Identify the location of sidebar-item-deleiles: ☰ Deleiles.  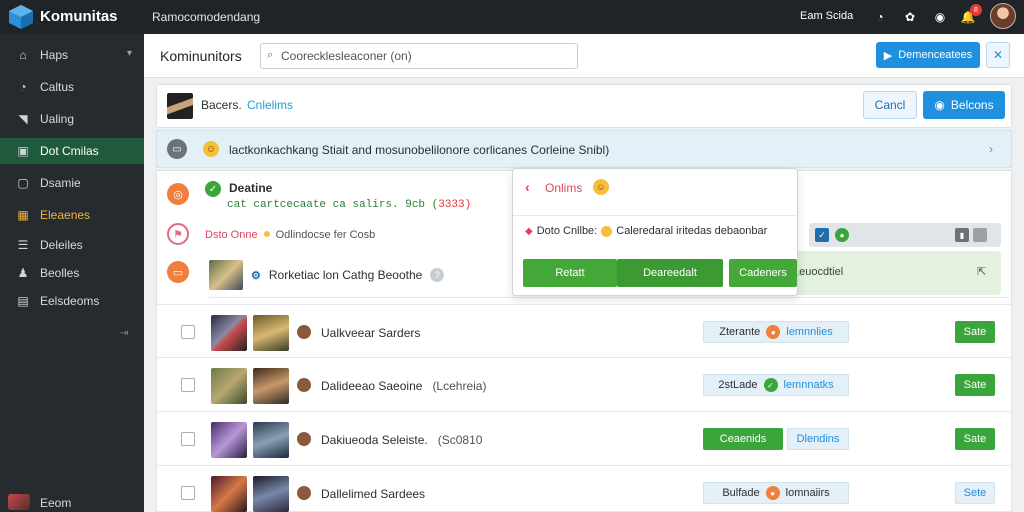
(72, 245).